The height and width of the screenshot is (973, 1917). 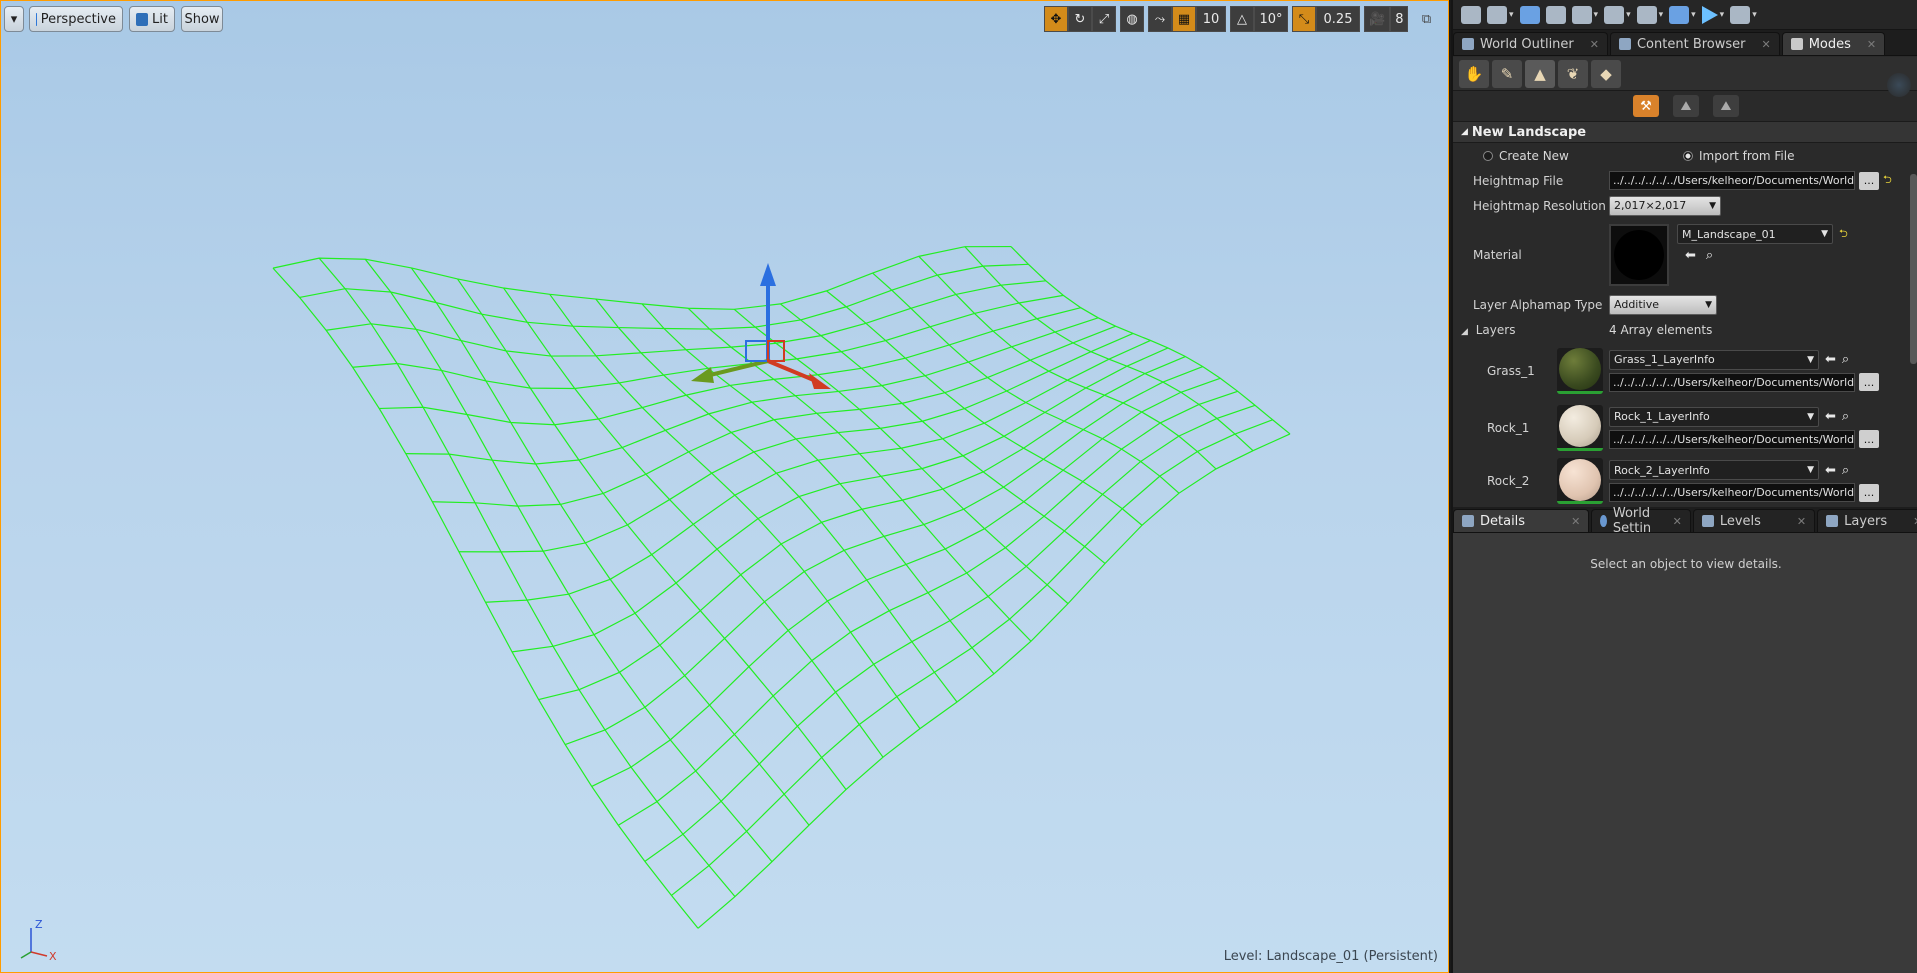 What do you see at coordinates (1632, 521) in the screenshot?
I see `tab-label: World Settin` at bounding box center [1632, 521].